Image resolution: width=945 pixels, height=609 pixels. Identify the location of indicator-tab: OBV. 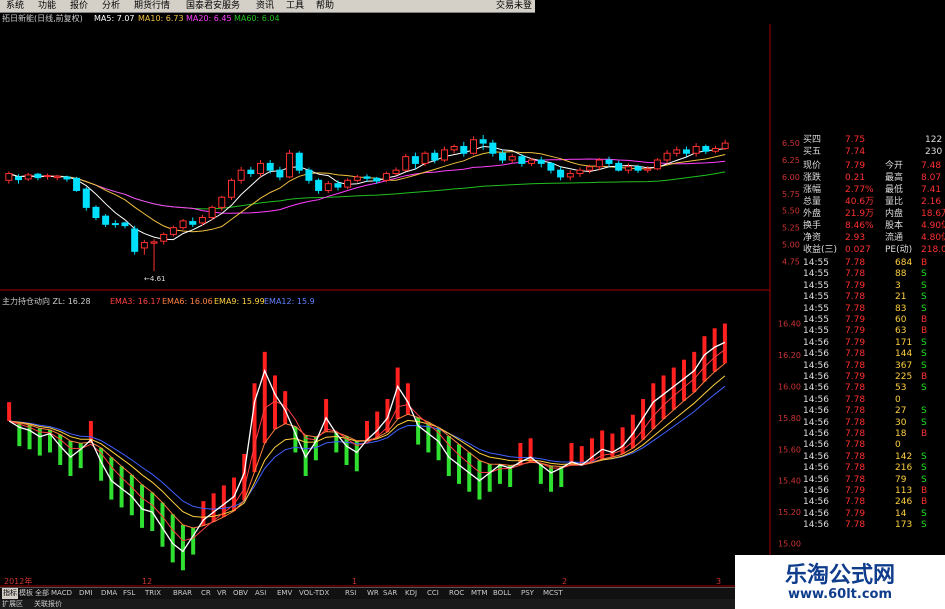
(240, 593).